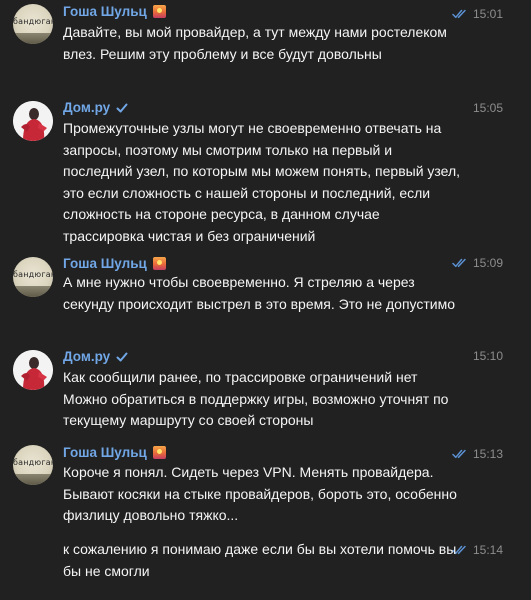 This screenshot has width=531, height=600. I want to click on time-label: 15:09, so click(487, 263).